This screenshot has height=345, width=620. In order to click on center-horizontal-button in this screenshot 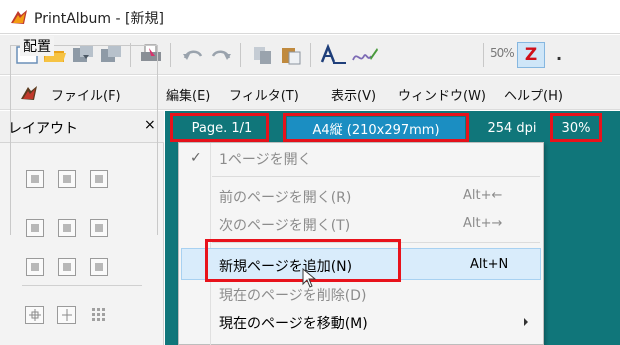, I will do `click(34, 315)`.